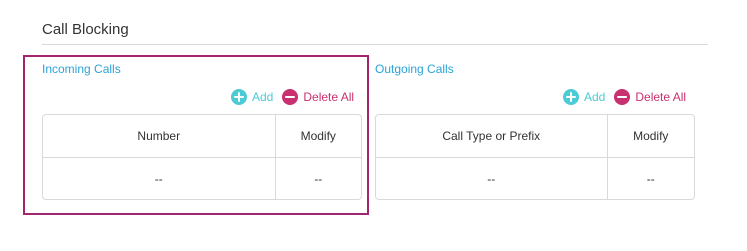 This screenshot has height=251, width=747. What do you see at coordinates (650, 136) in the screenshot?
I see `outgoing-col-modify: Modify` at bounding box center [650, 136].